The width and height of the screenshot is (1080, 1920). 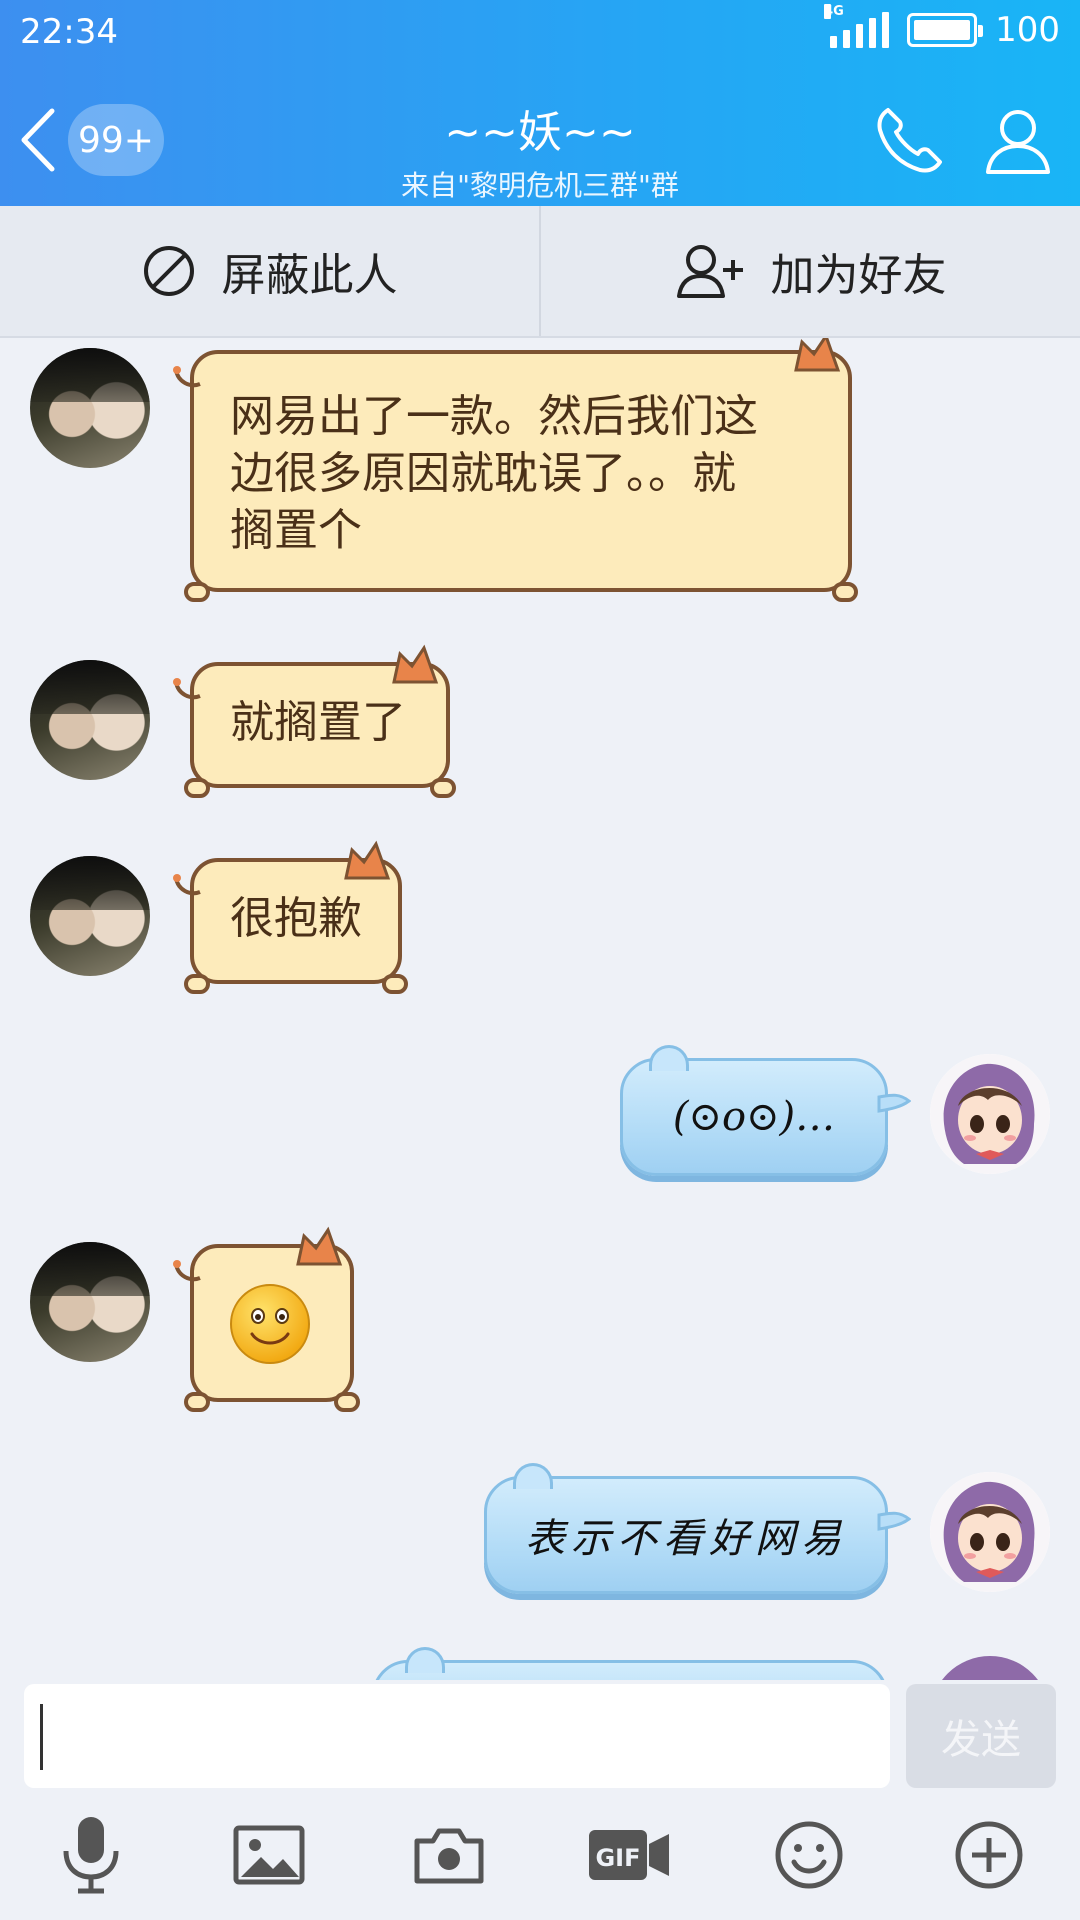 I want to click on message-bubble-partial, so click(x=630, y=1663).